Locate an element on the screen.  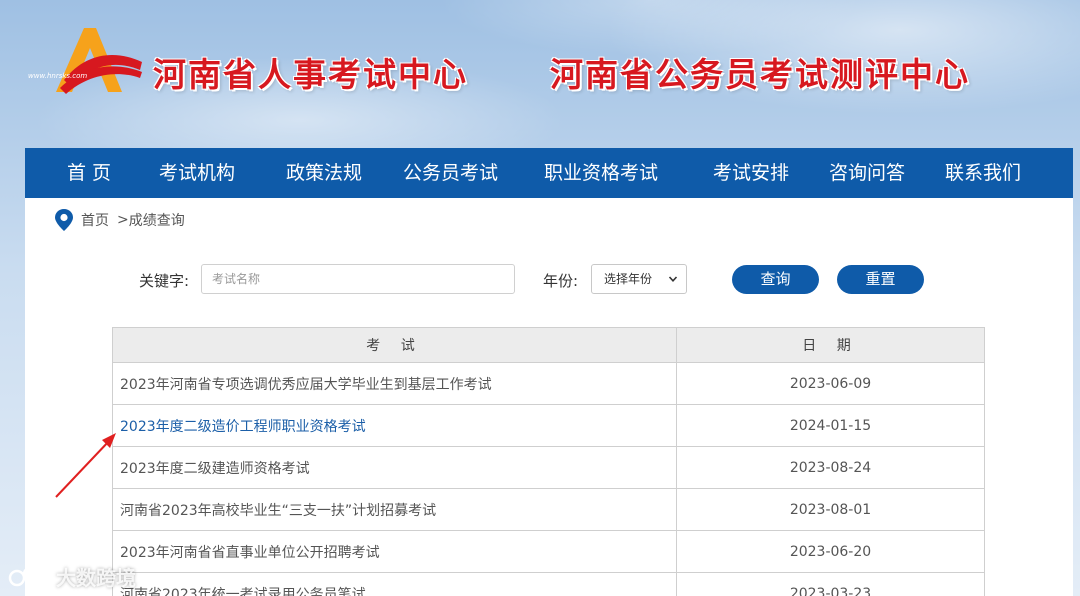
table-row: 2023年度二级造价工程师职业资格考试 2024-01-15 is located at coordinates (548, 425).